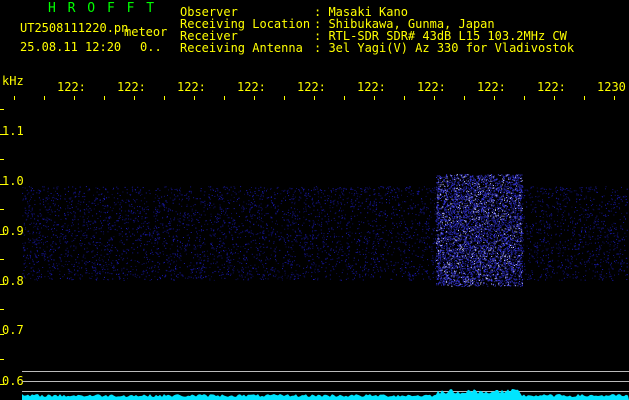  Describe the element at coordinates (325, 394) in the screenshot. I see `signal-level-trace` at that location.